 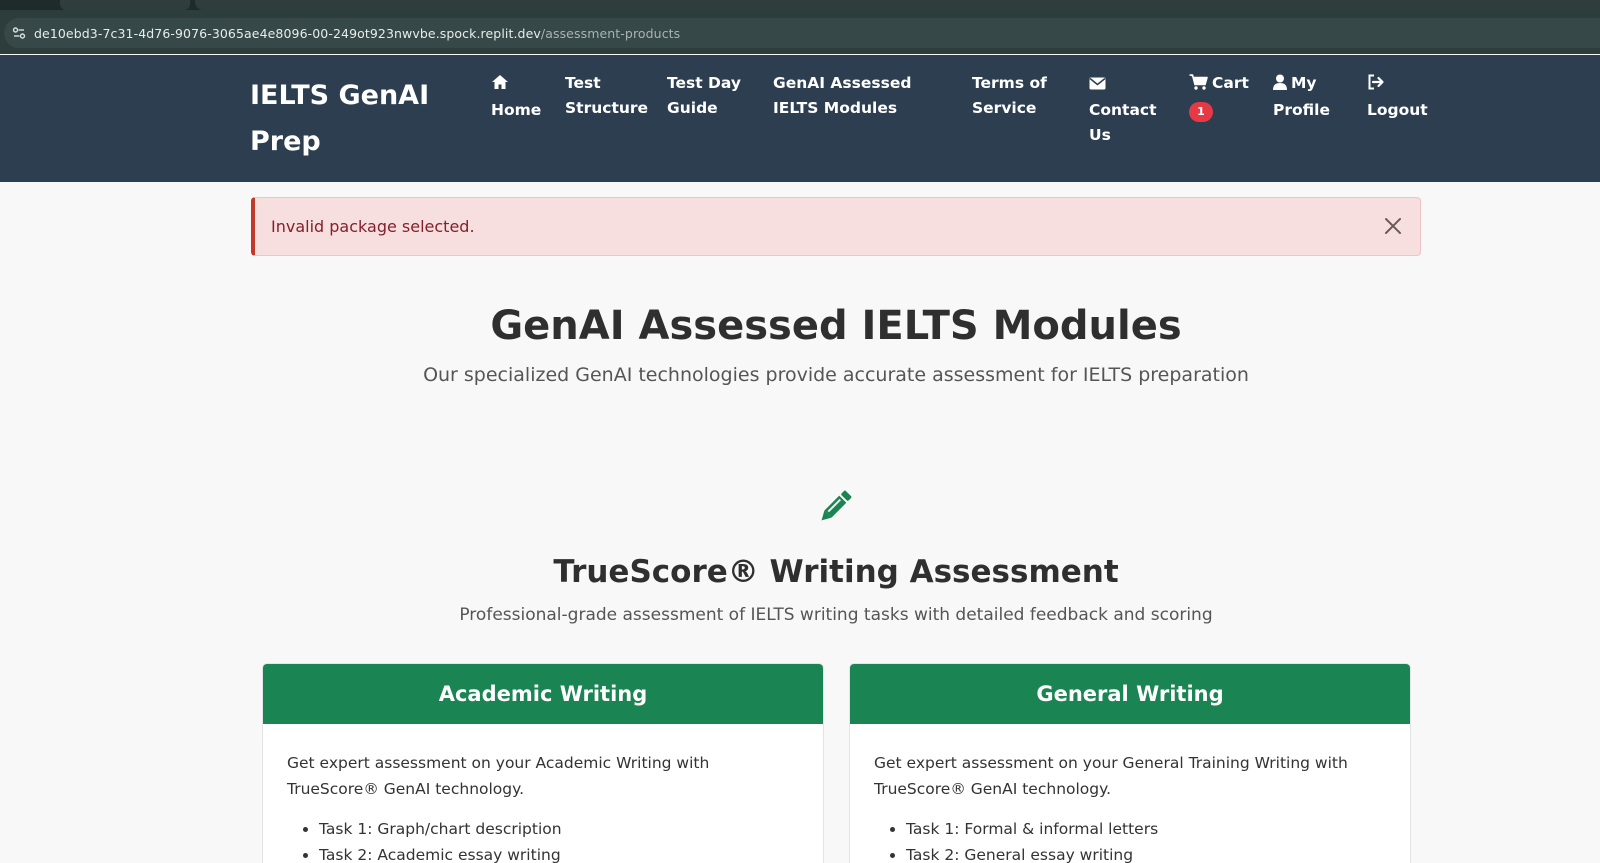 What do you see at coordinates (836, 572) in the screenshot?
I see `section-title: TrueScore® Writing Assessment` at bounding box center [836, 572].